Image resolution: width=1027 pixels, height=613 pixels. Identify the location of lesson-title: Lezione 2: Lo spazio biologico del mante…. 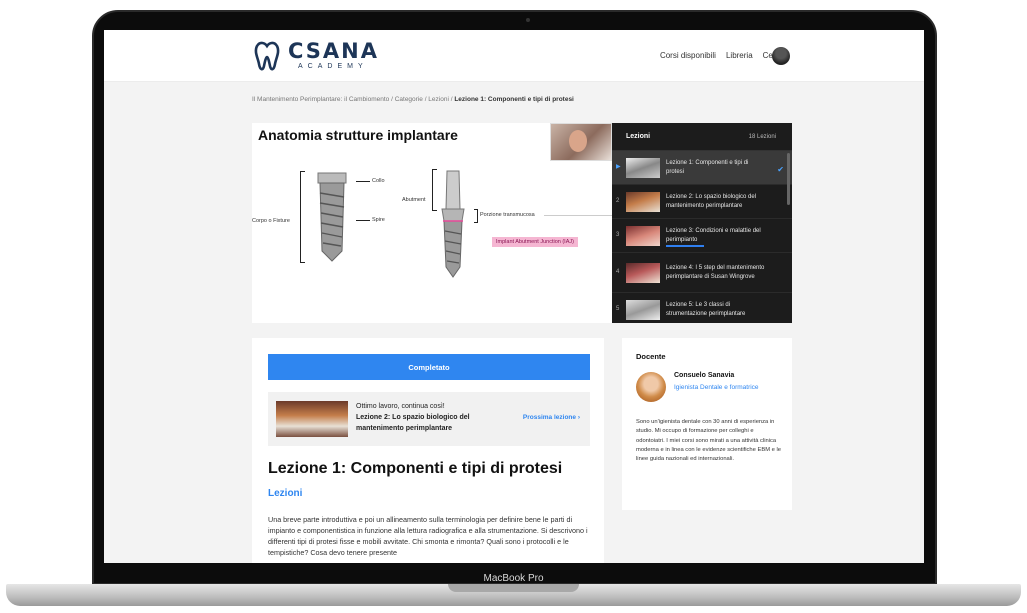
(711, 201).